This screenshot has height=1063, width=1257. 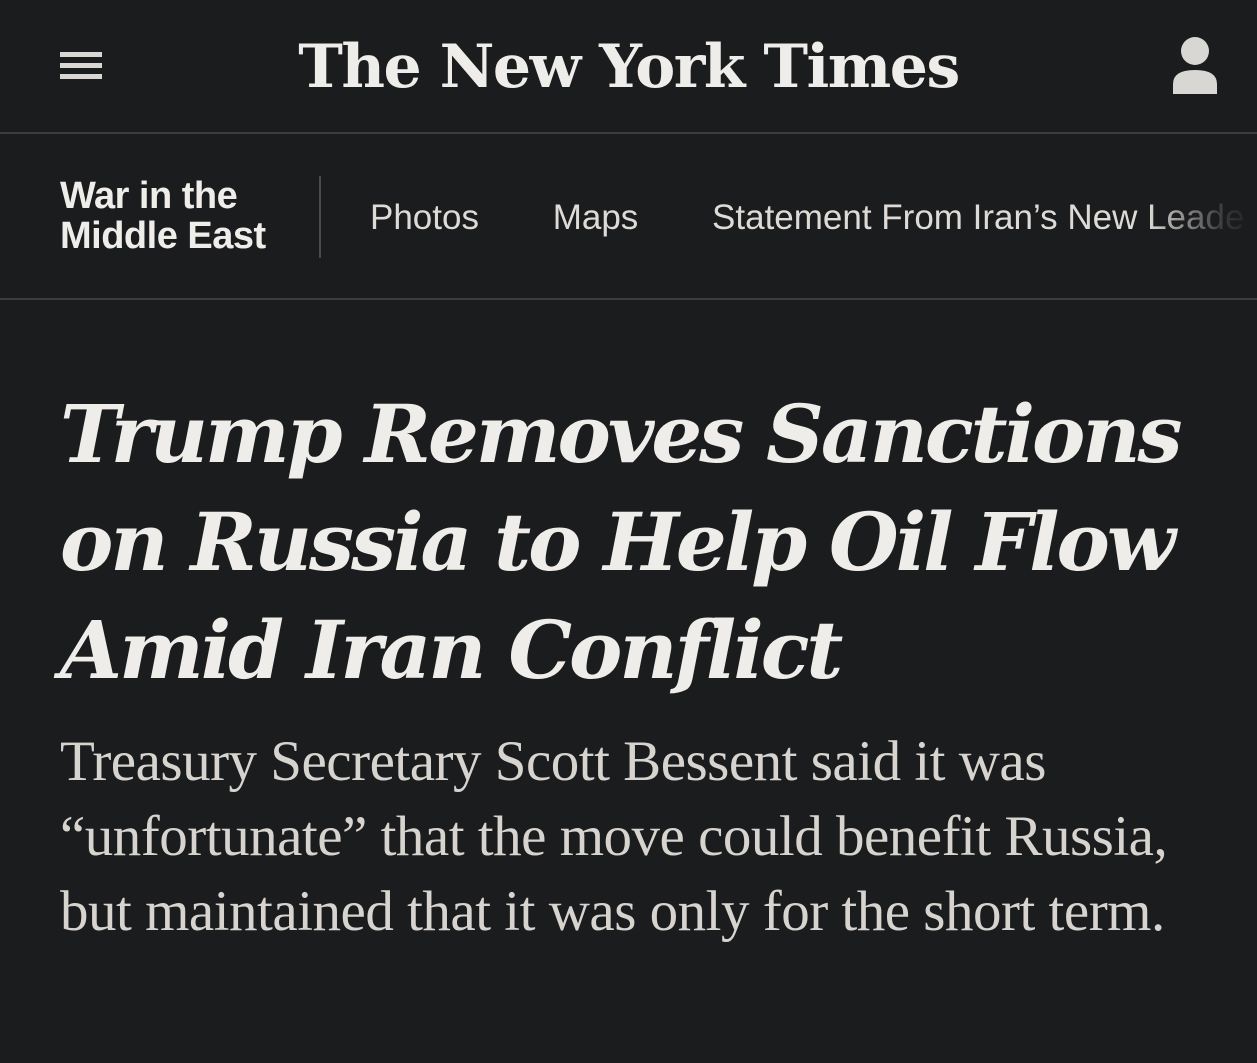 I want to click on nav-link-maps: Maps, so click(x=596, y=218).